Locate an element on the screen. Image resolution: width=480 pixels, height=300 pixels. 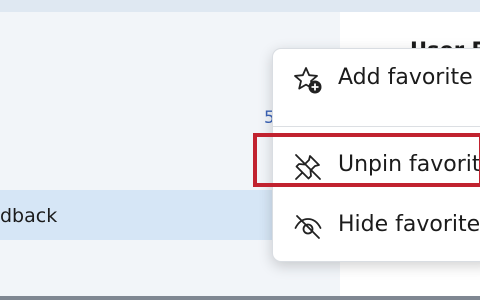
bottom-border is located at coordinates (240, 298).